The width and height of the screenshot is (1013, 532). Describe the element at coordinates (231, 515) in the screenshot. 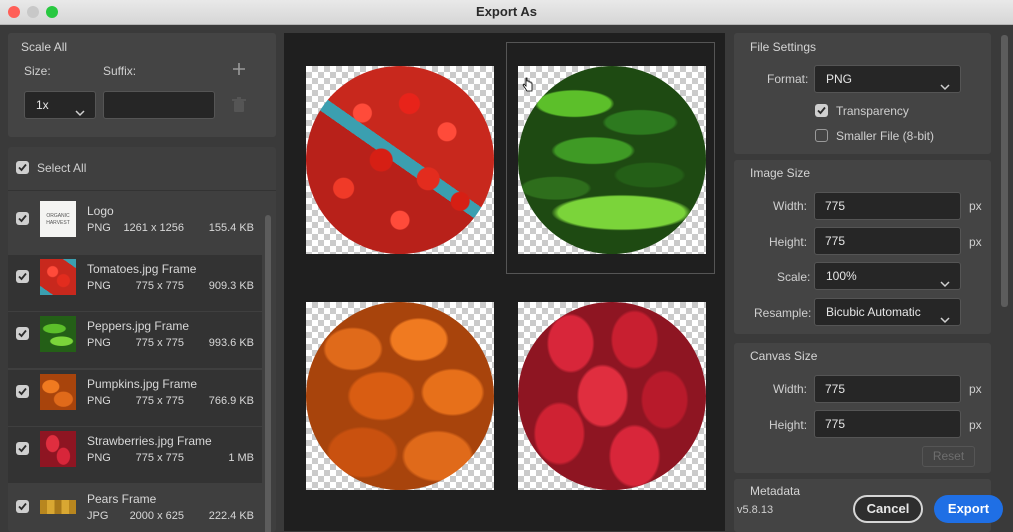

I see `asset-file-size: 222.4 KB` at that location.